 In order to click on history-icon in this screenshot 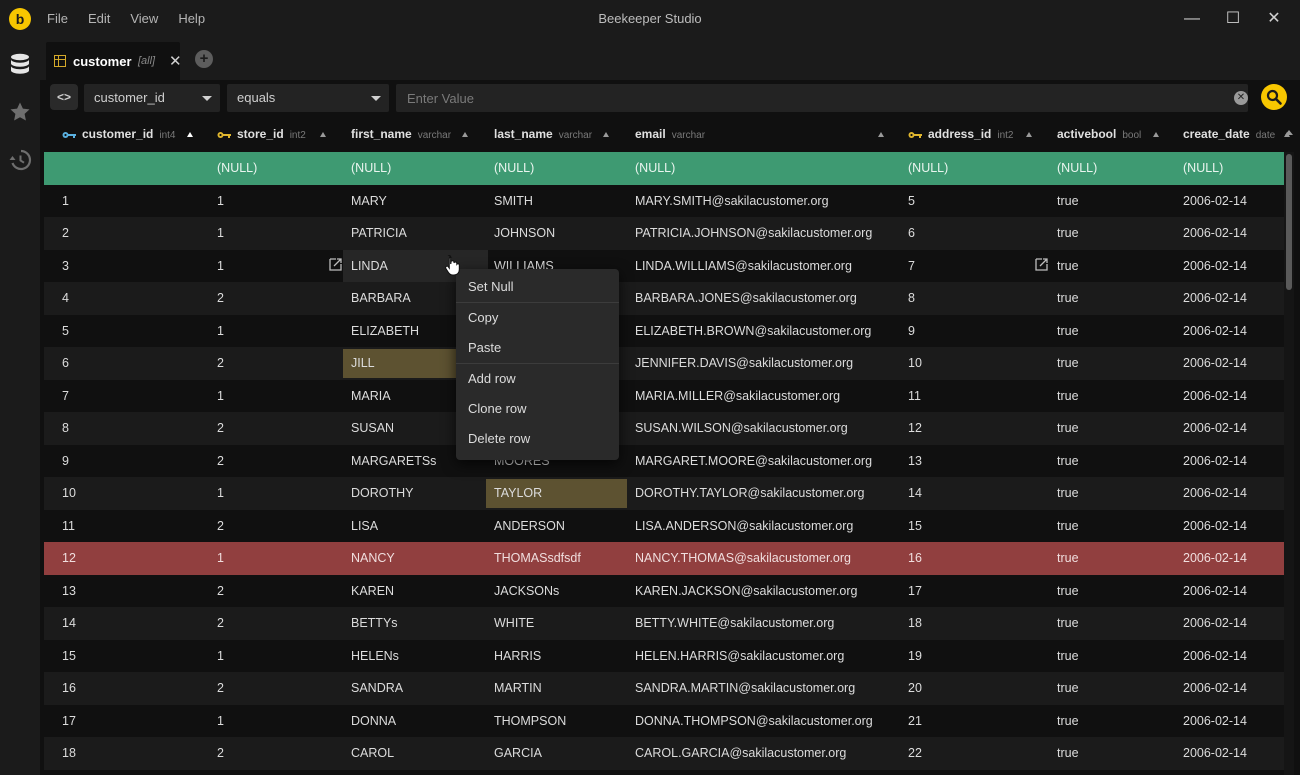, I will do `click(20, 160)`.